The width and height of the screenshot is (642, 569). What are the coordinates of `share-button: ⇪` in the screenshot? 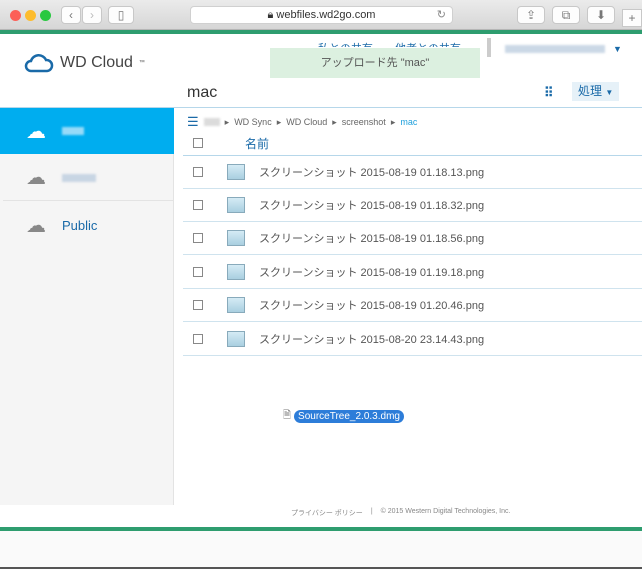 It's located at (531, 15).